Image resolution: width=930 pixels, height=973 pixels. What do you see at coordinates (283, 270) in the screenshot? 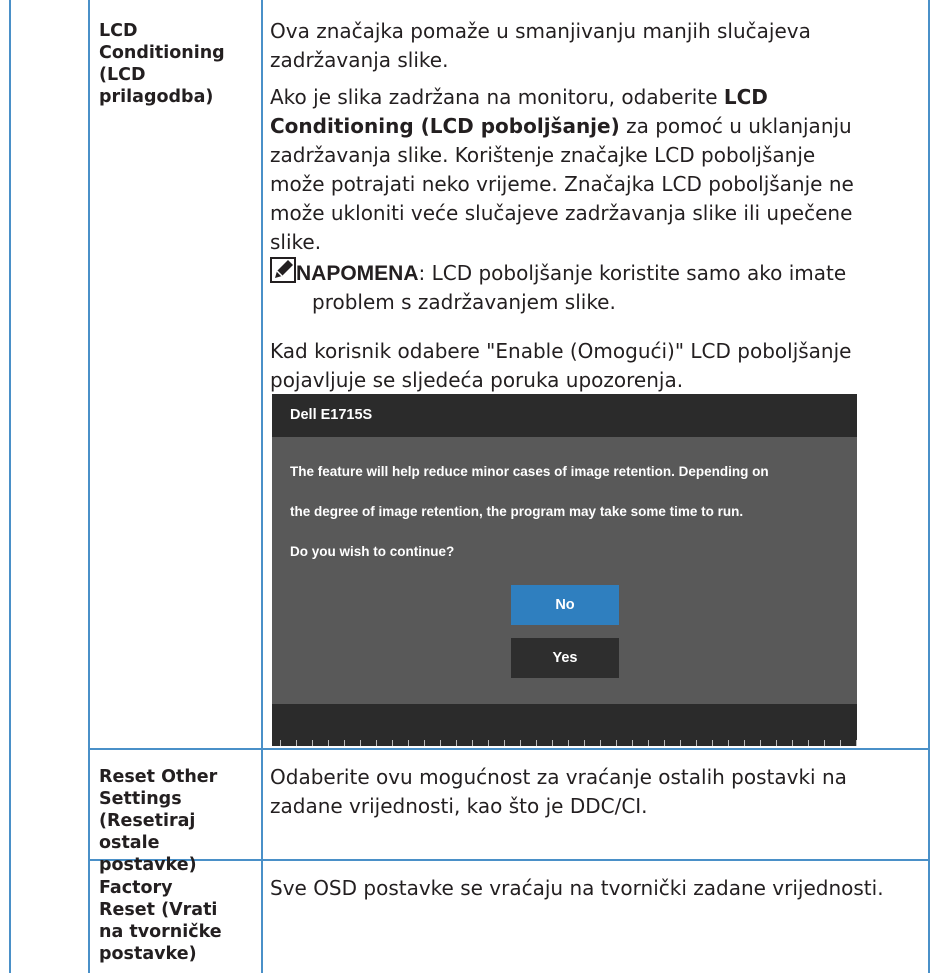
I see `pencil-note-icon` at bounding box center [283, 270].